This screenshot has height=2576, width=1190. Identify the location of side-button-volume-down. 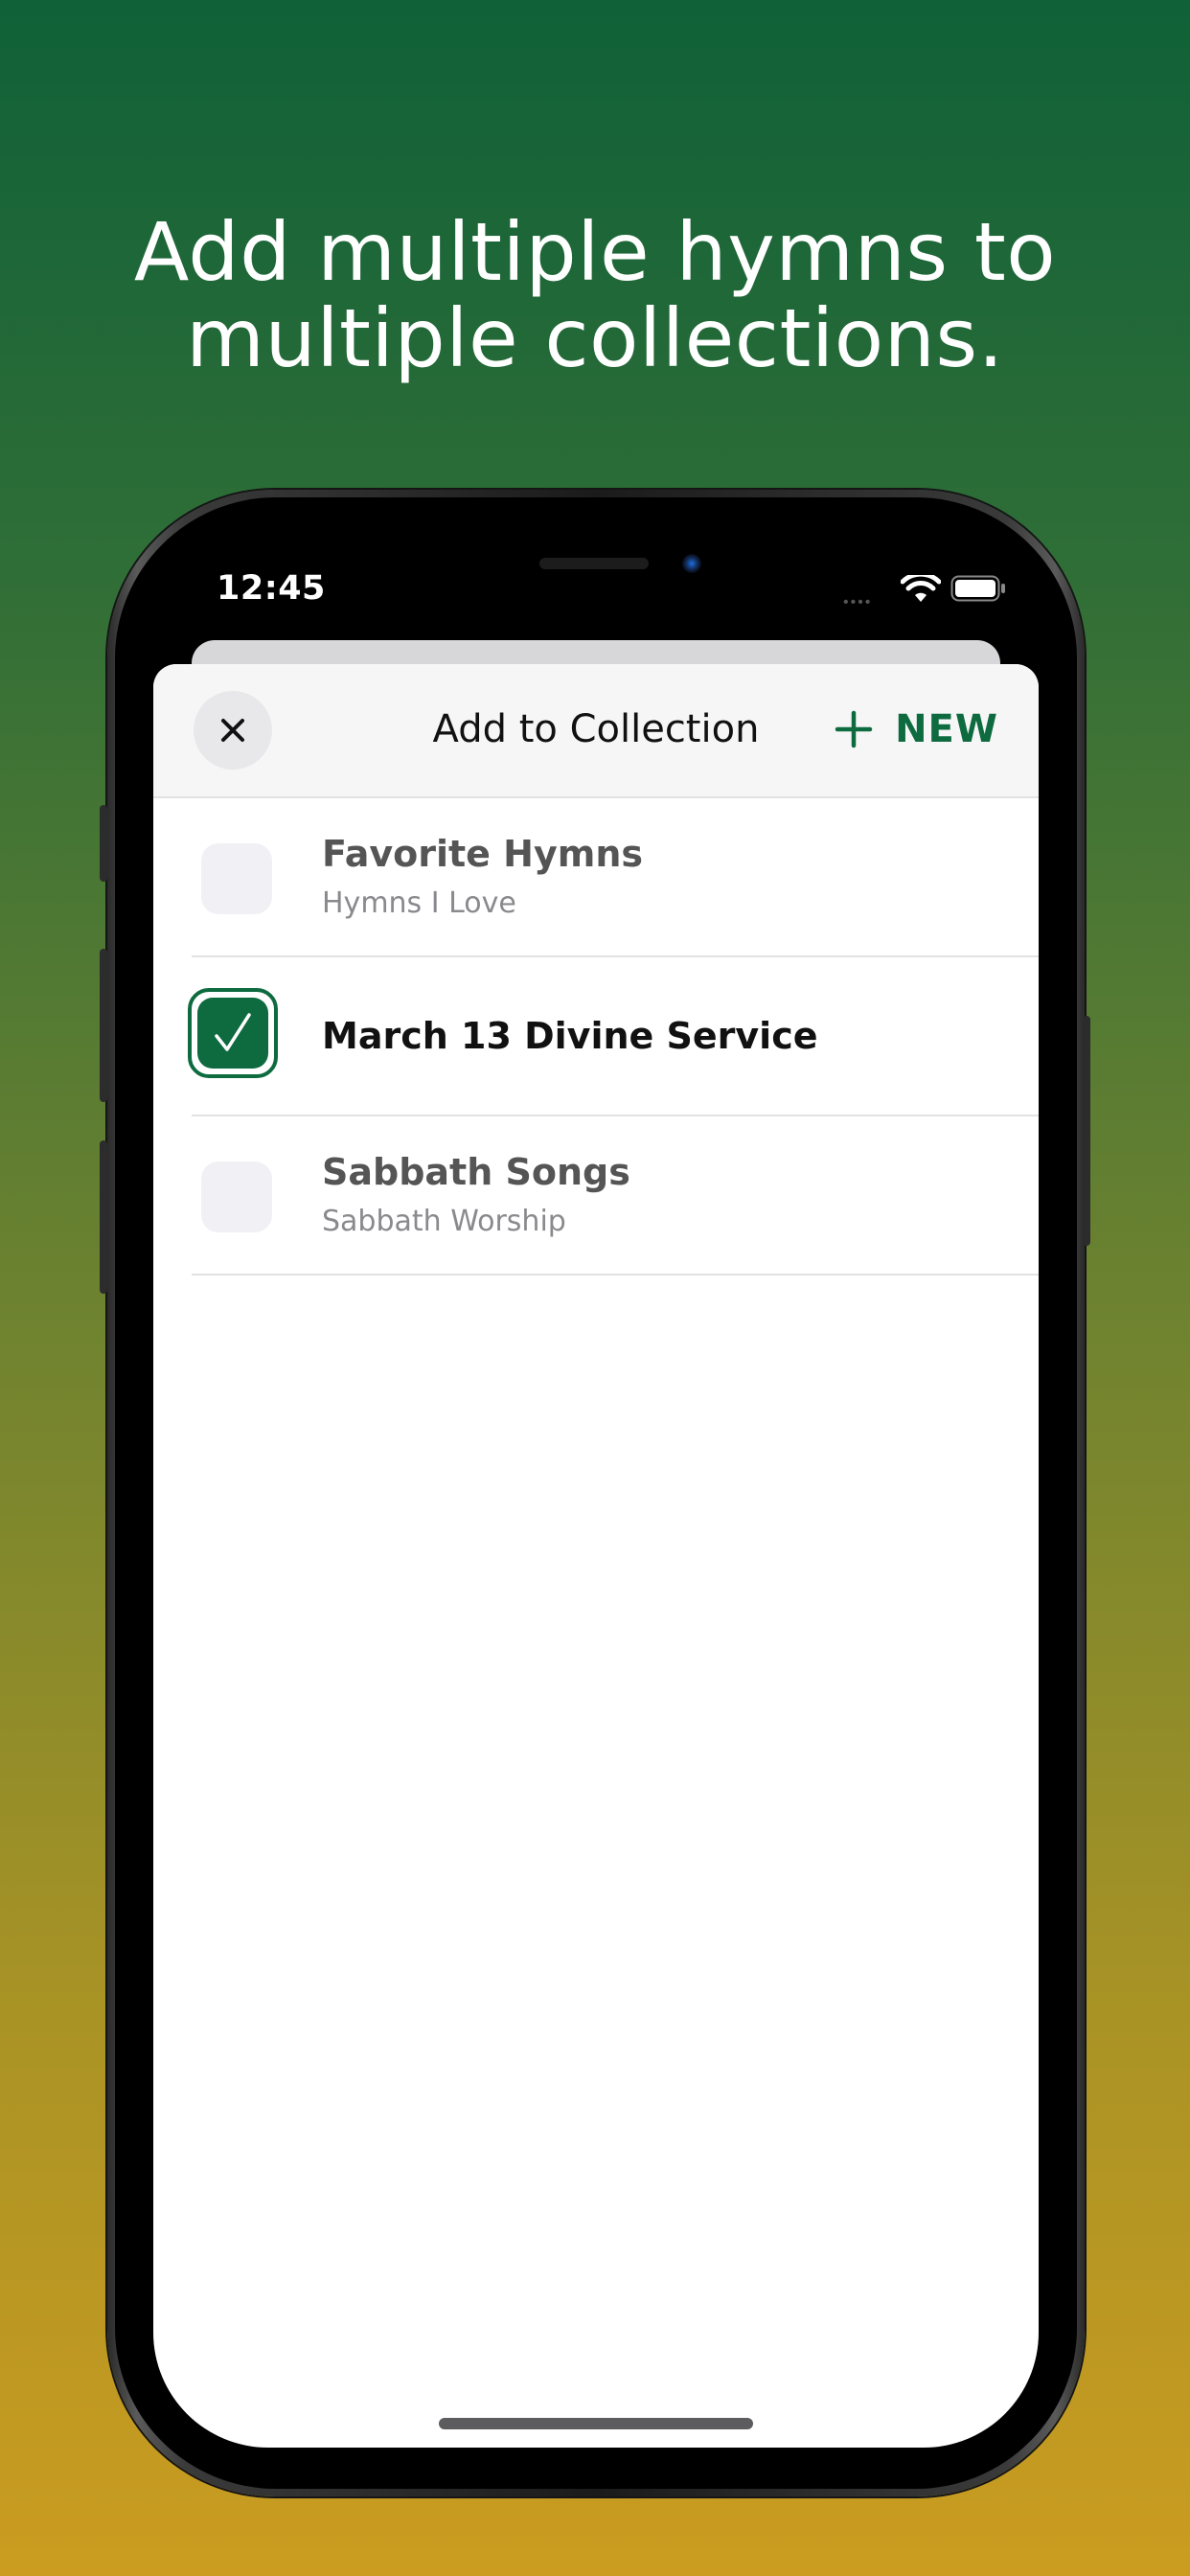
(103, 1217).